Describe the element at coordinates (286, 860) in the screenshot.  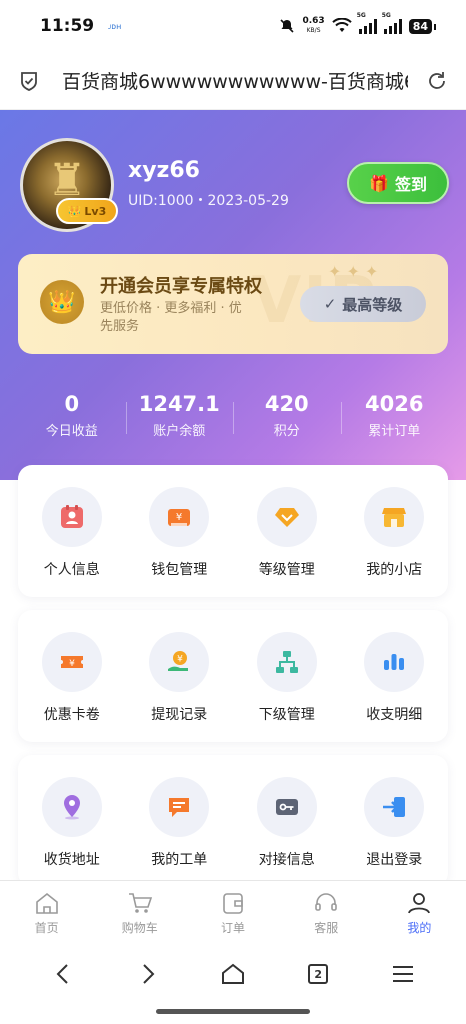
I see `menu-label: 对接信息` at that location.